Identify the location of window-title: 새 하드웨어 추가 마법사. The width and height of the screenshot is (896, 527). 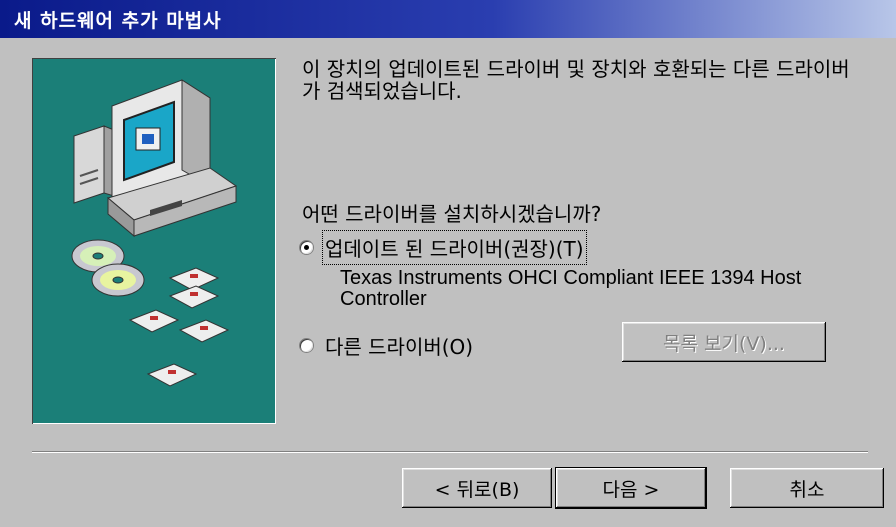
(118, 21).